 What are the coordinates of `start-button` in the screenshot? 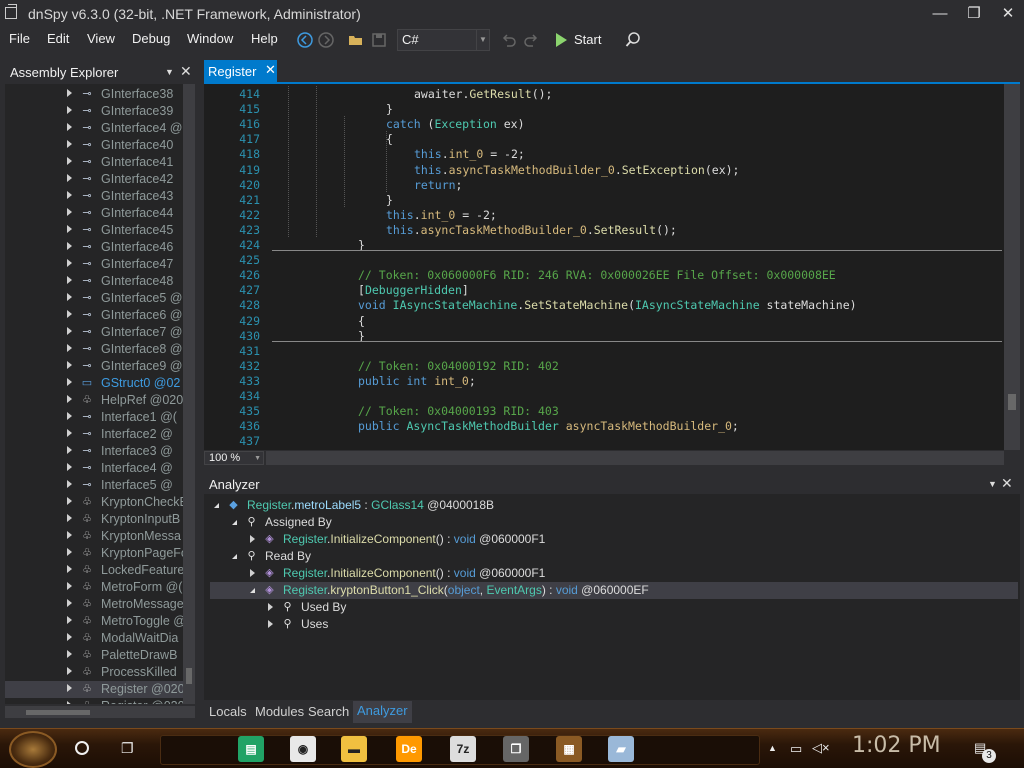 It's located at (33, 749).